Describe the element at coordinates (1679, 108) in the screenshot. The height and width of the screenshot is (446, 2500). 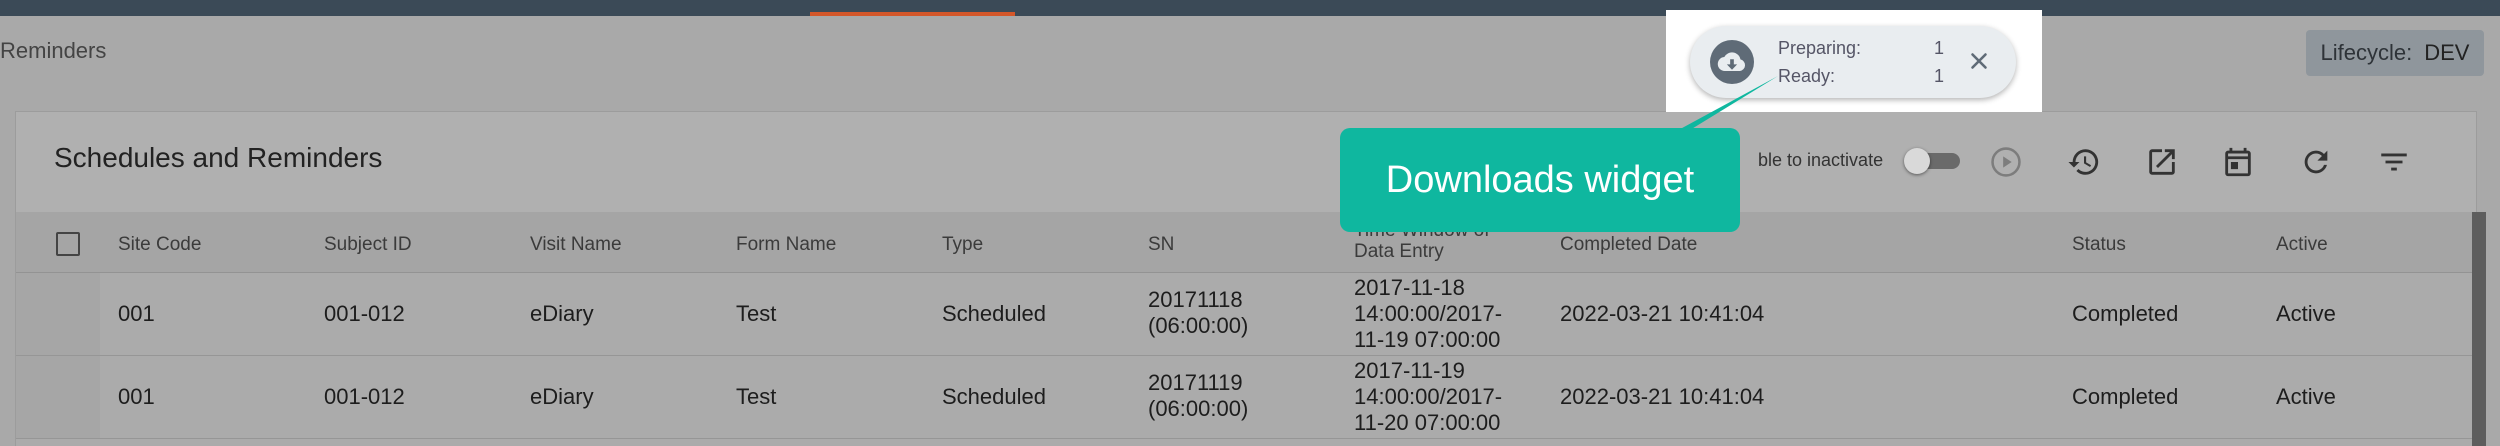
I see `callout-pointer` at that location.